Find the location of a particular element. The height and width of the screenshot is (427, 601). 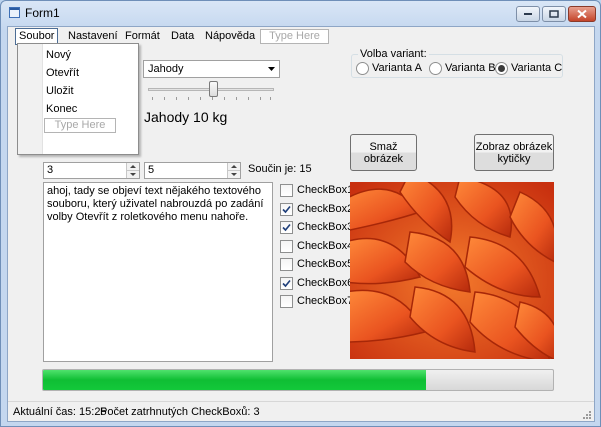

product-result-label: Součin je: 15 is located at coordinates (280, 169).